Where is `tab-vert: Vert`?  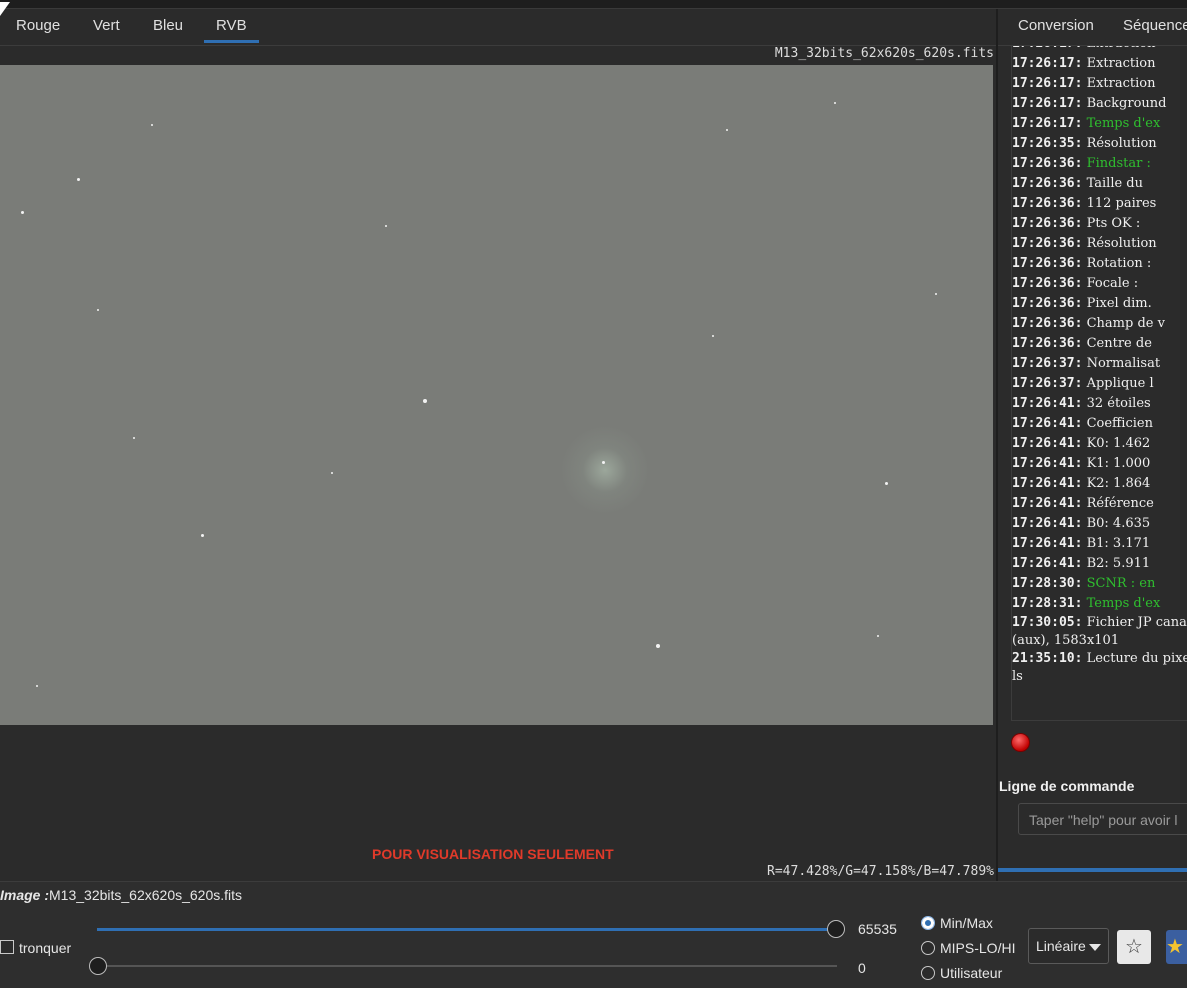
tab-vert: Vert is located at coordinates (106, 26).